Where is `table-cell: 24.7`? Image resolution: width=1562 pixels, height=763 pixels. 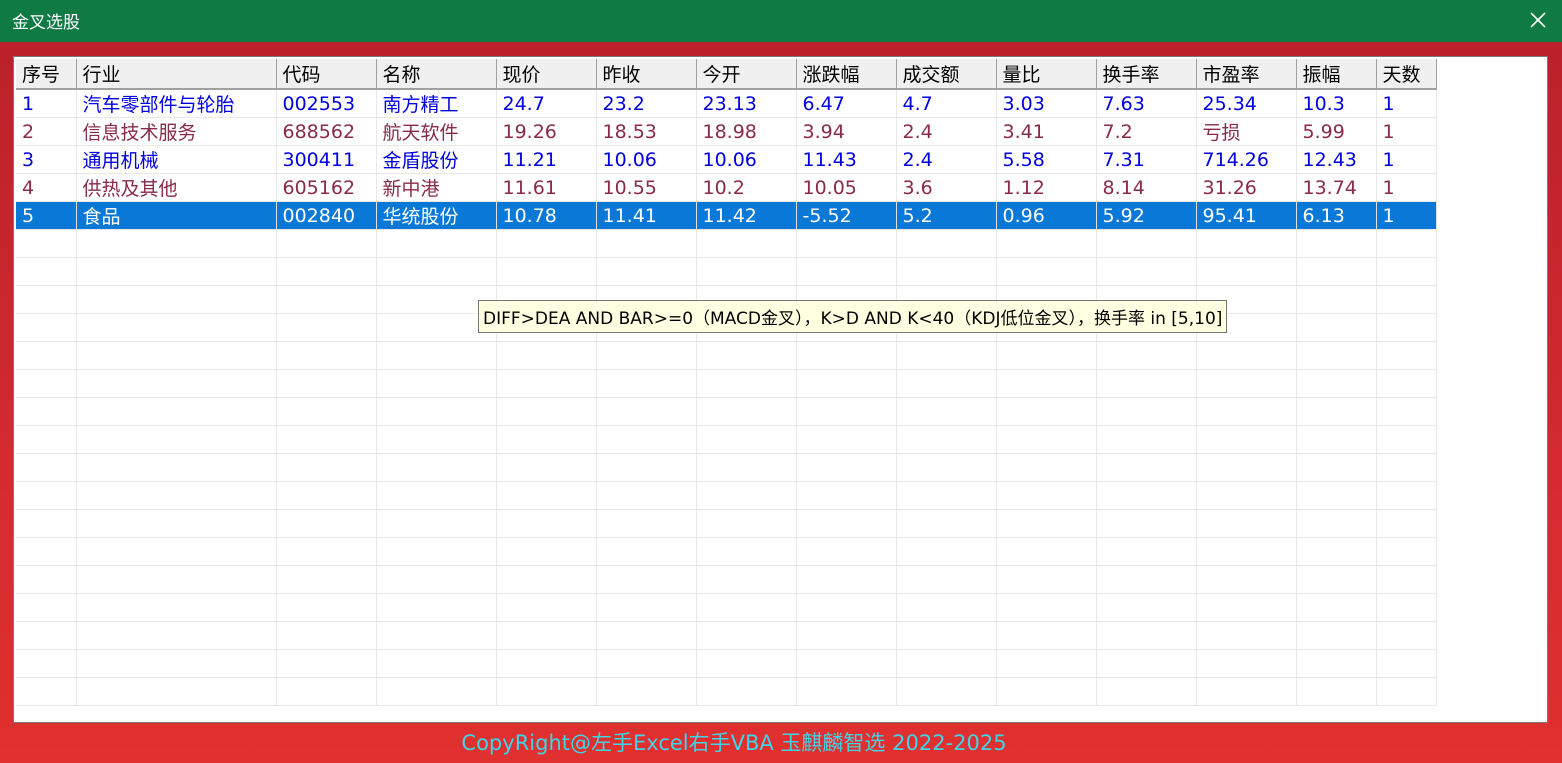
table-cell: 24.7 is located at coordinates (546, 103).